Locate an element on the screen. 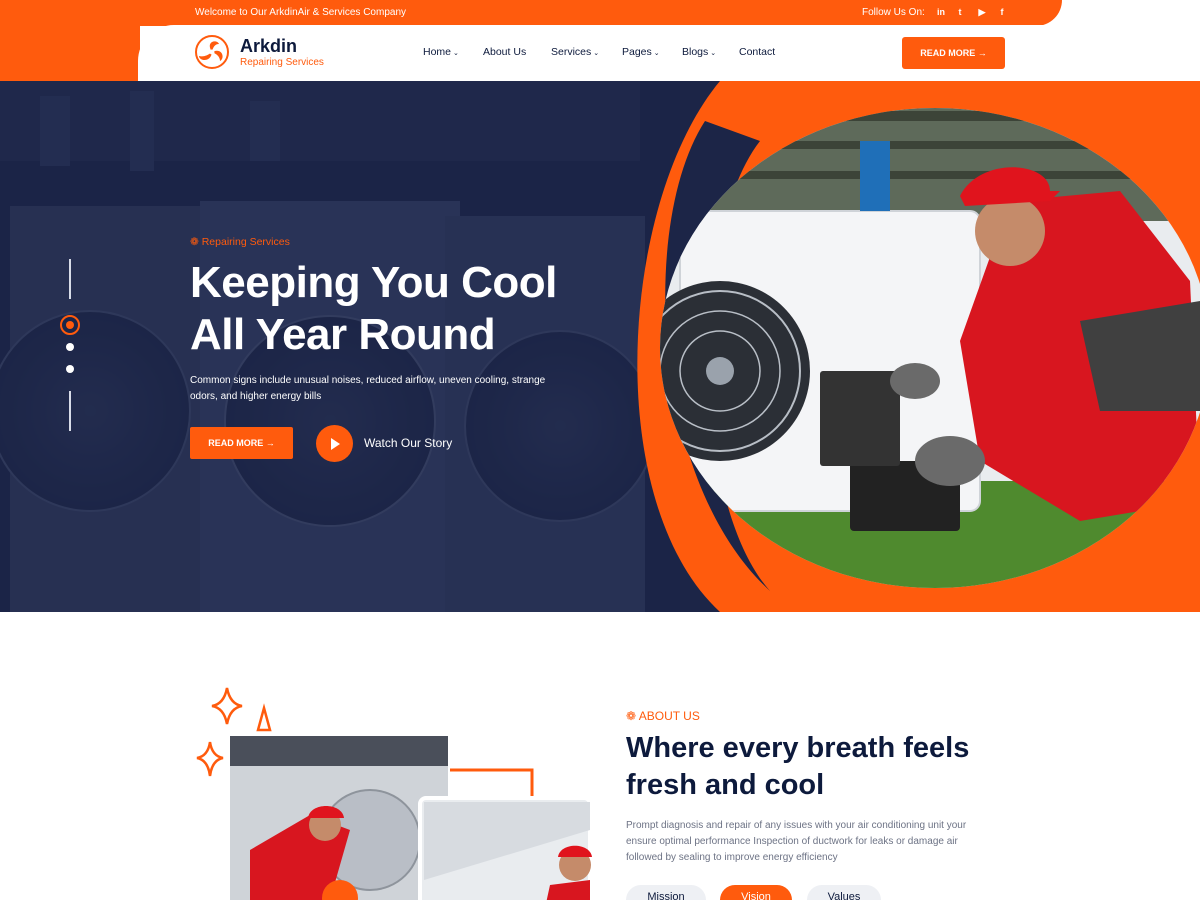  play-video-button is located at coordinates (334, 443).